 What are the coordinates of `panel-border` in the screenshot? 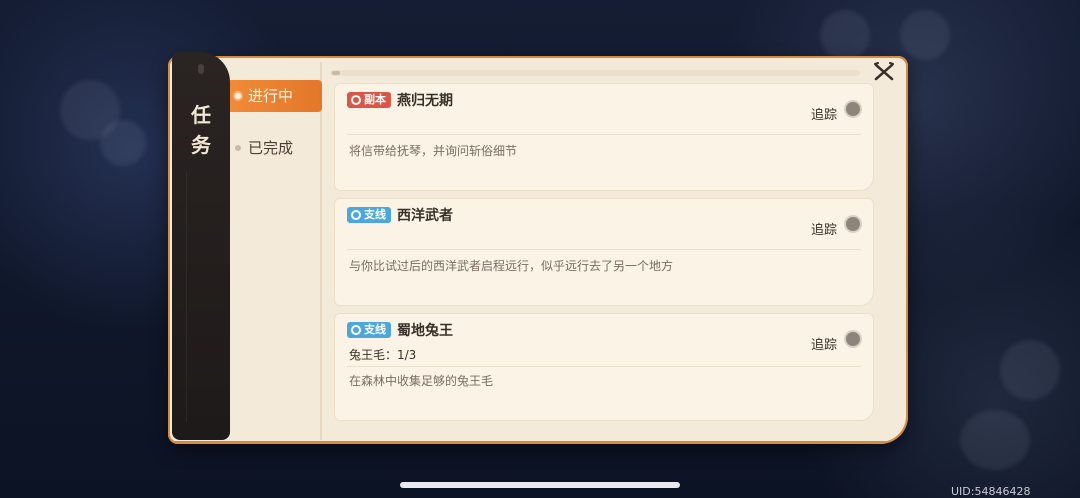 It's located at (538, 442).